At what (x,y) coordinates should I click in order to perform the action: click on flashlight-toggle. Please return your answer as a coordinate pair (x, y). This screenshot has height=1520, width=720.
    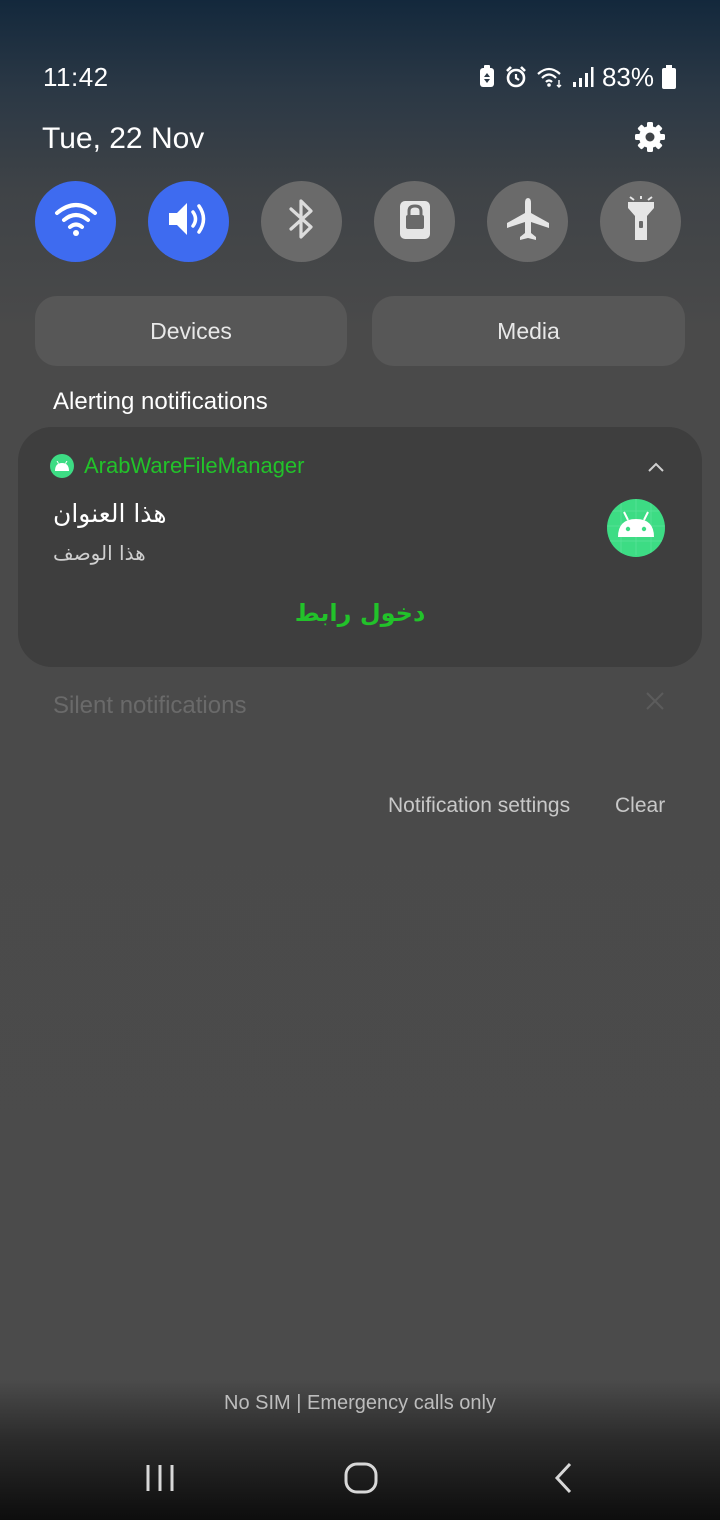
    Looking at the image, I should click on (640, 221).